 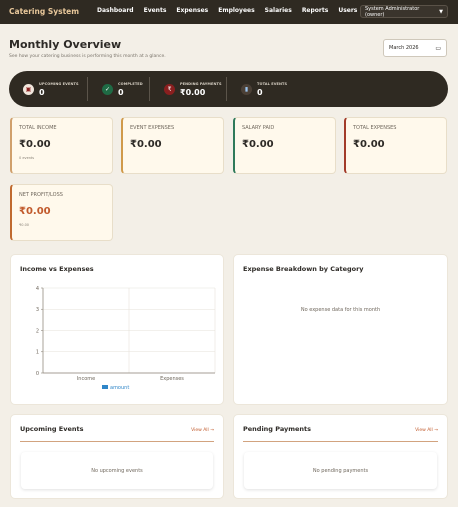 I want to click on expense-empty-message: No expense data for this month, so click(x=340, y=310).